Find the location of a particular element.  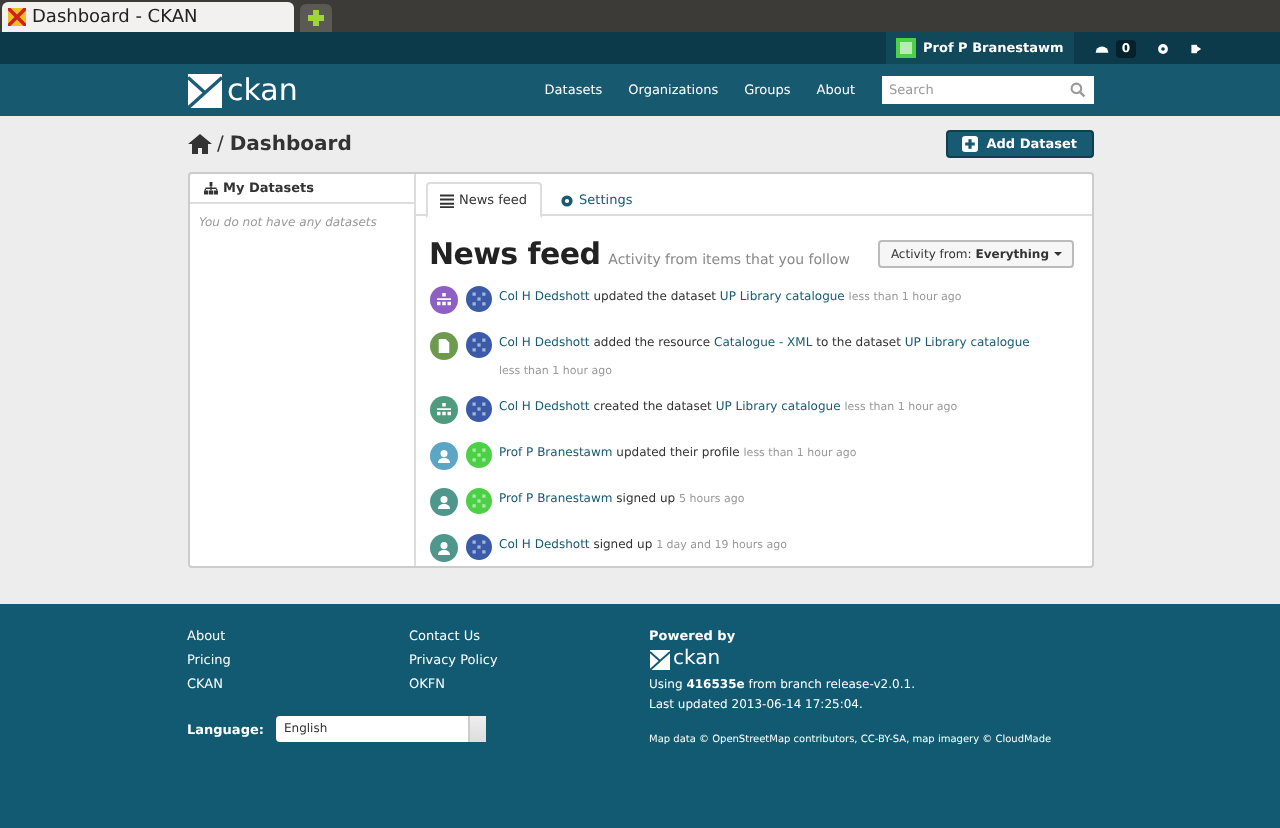

breadcrumb-title: Dashboard is located at coordinates (290, 144).